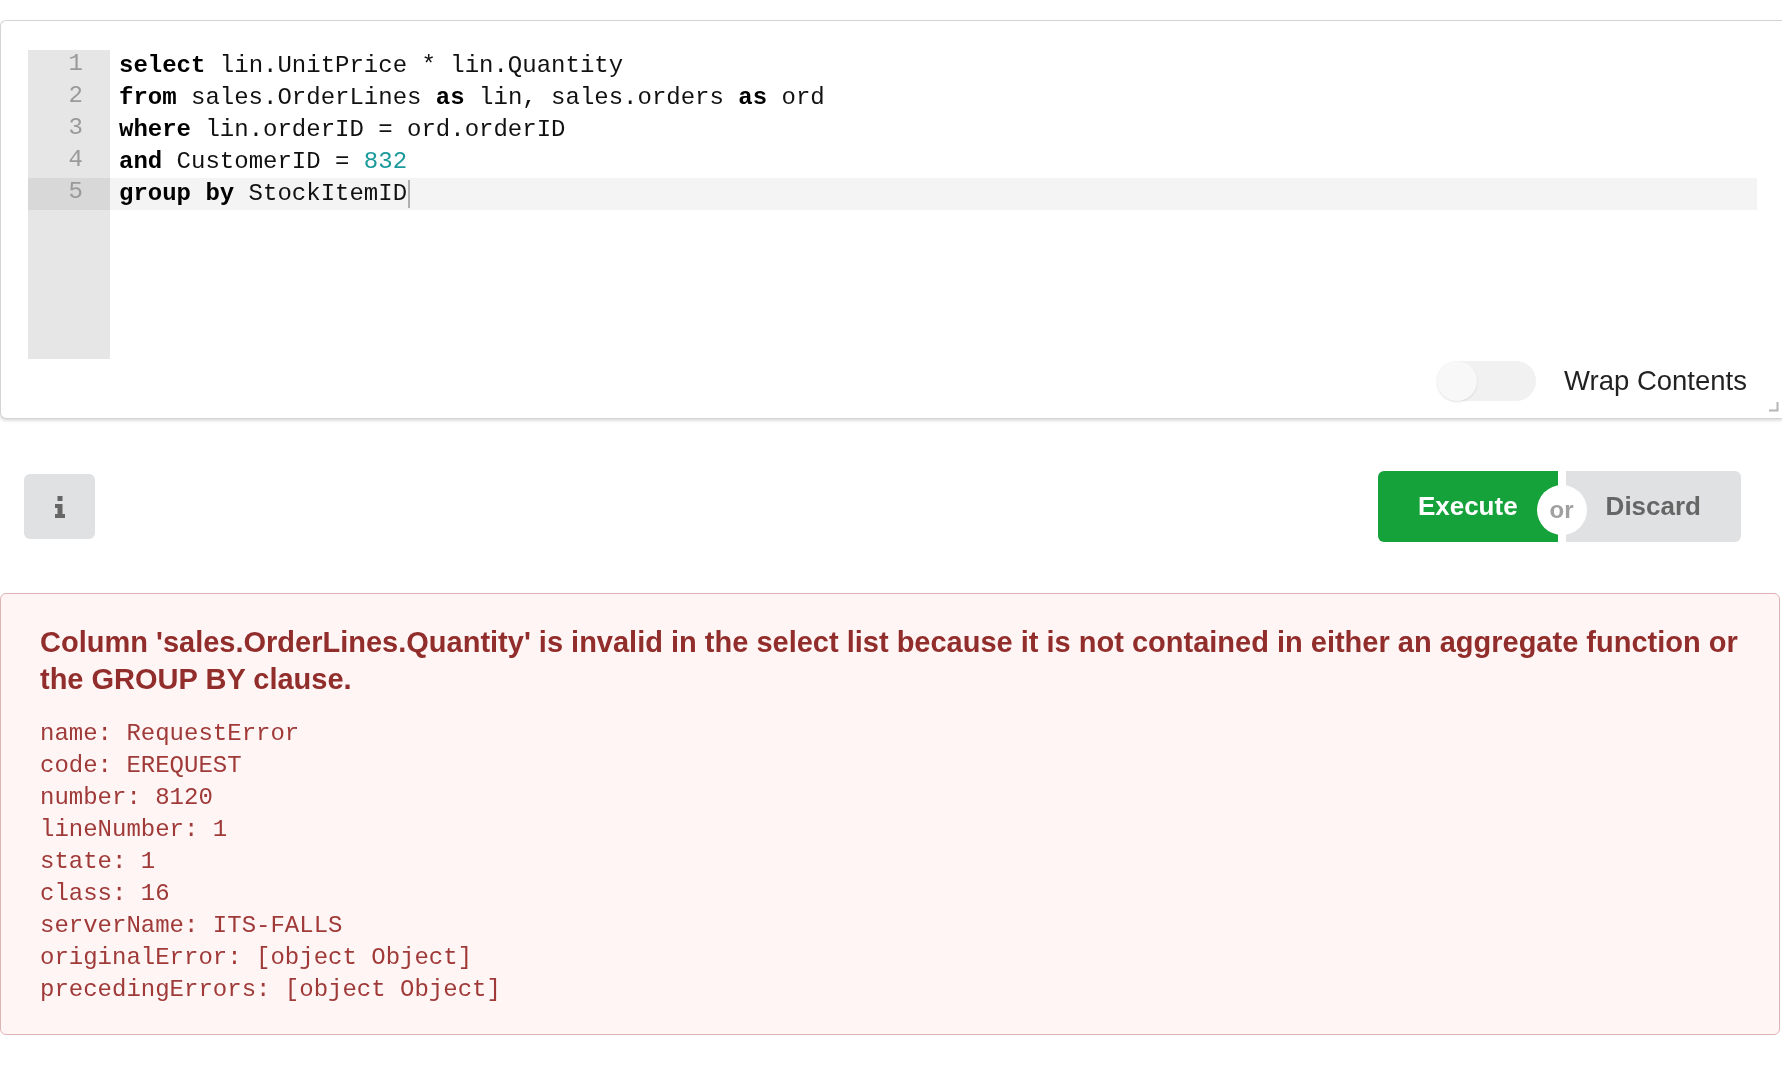 Image resolution: width=1782 pixels, height=1068 pixels. I want to click on error-title: Column 'sales.OrderLines.Quantity' is invalid in the select list because it is not contained in either an aggregate function or the GROUP BY clause., so click(889, 661).